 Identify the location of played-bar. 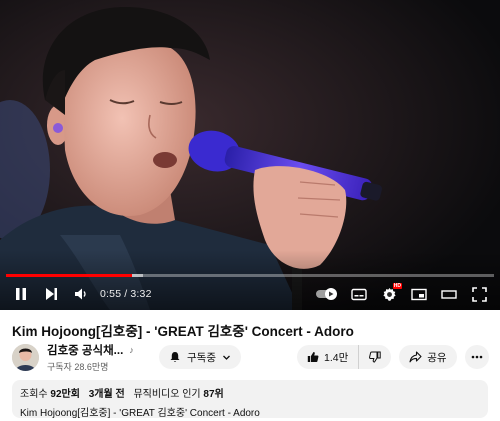
(69, 275).